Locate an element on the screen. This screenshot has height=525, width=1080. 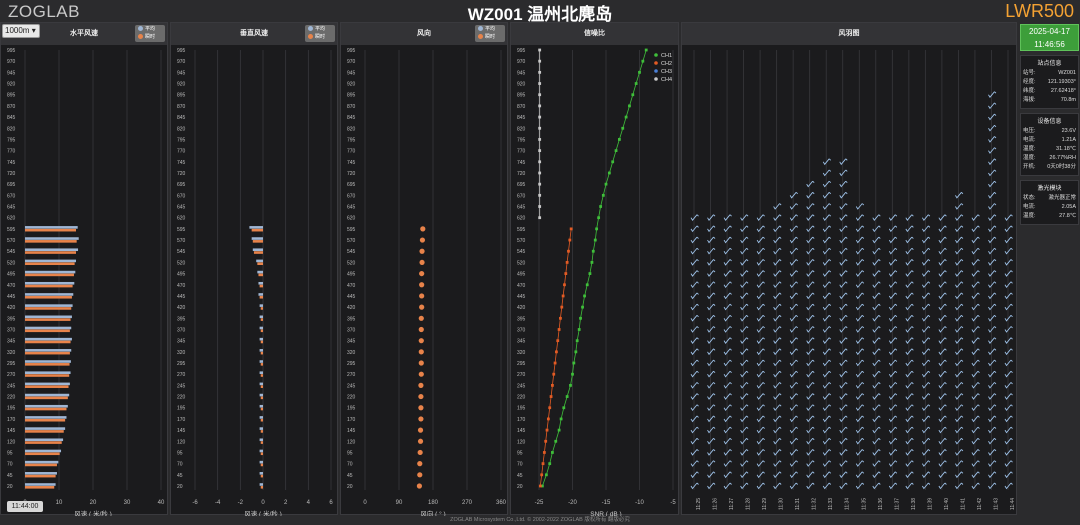
info-value: 1.21A is located at coordinates (1068, 140).